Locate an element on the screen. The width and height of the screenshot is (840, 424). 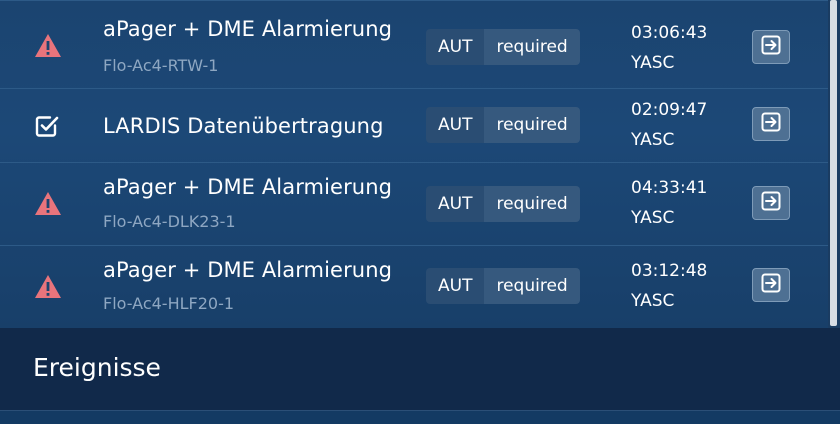
section-title: Ereignisse is located at coordinates (97, 367).